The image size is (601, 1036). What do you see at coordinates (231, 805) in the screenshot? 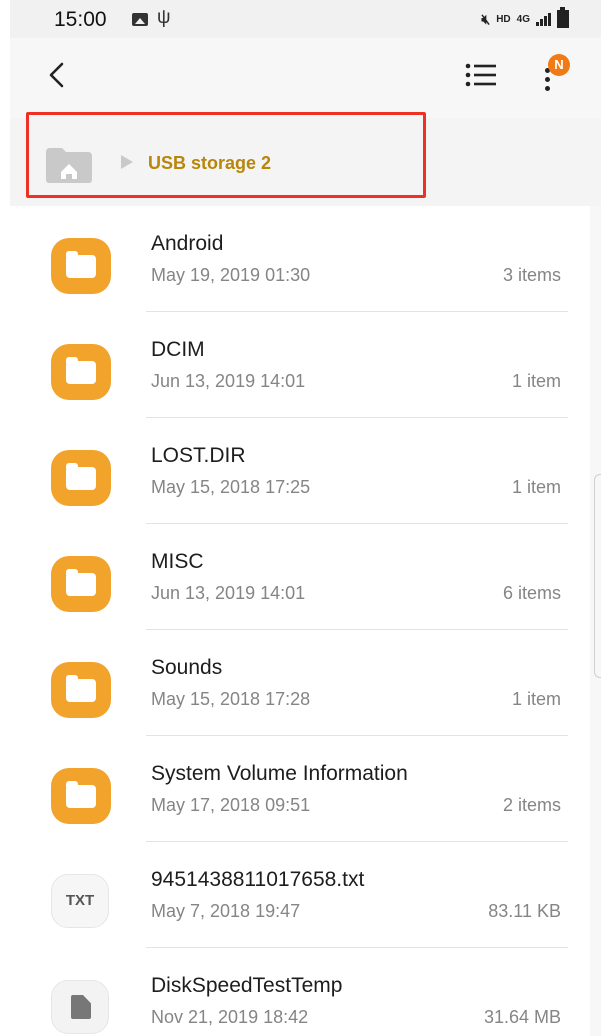
I see `item-date: May 17, 2018 09:51` at bounding box center [231, 805].